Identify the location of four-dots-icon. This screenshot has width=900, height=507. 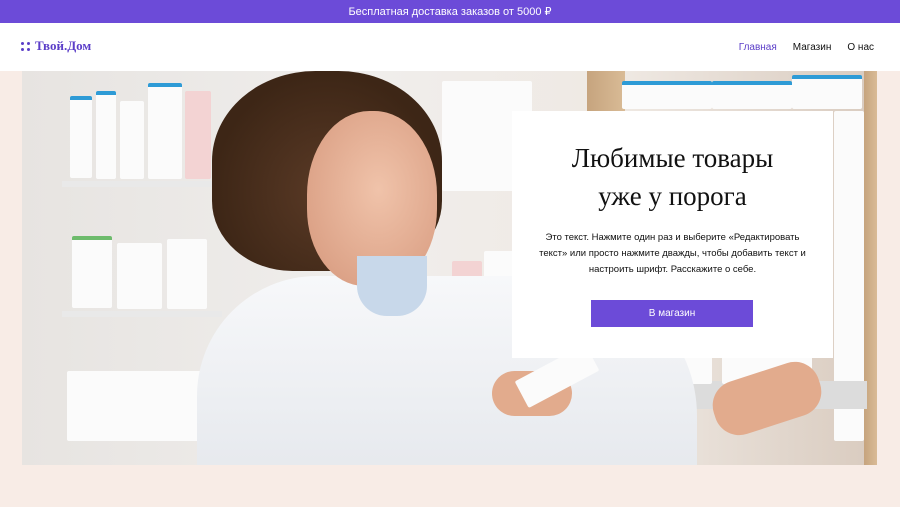
(25, 46).